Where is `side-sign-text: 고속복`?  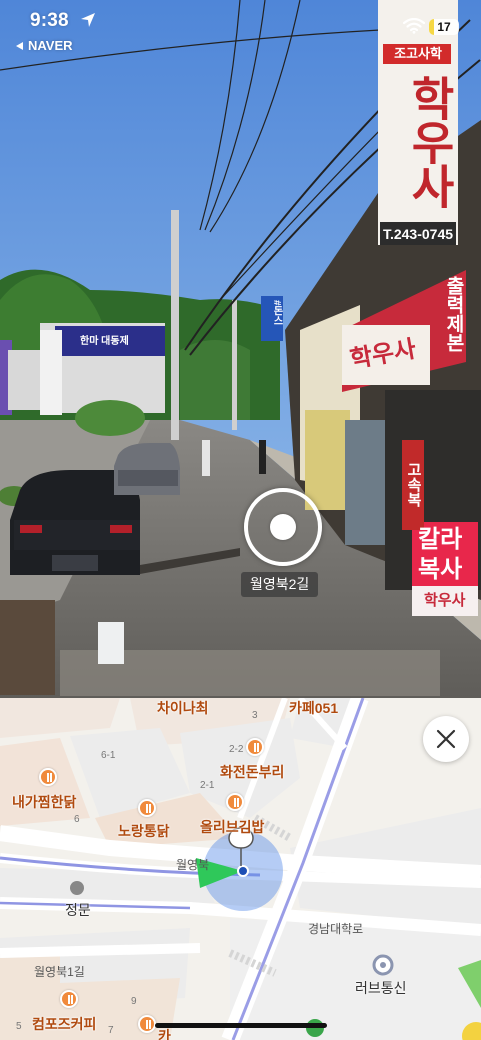
side-sign-text: 고속복 is located at coordinates (413, 484).